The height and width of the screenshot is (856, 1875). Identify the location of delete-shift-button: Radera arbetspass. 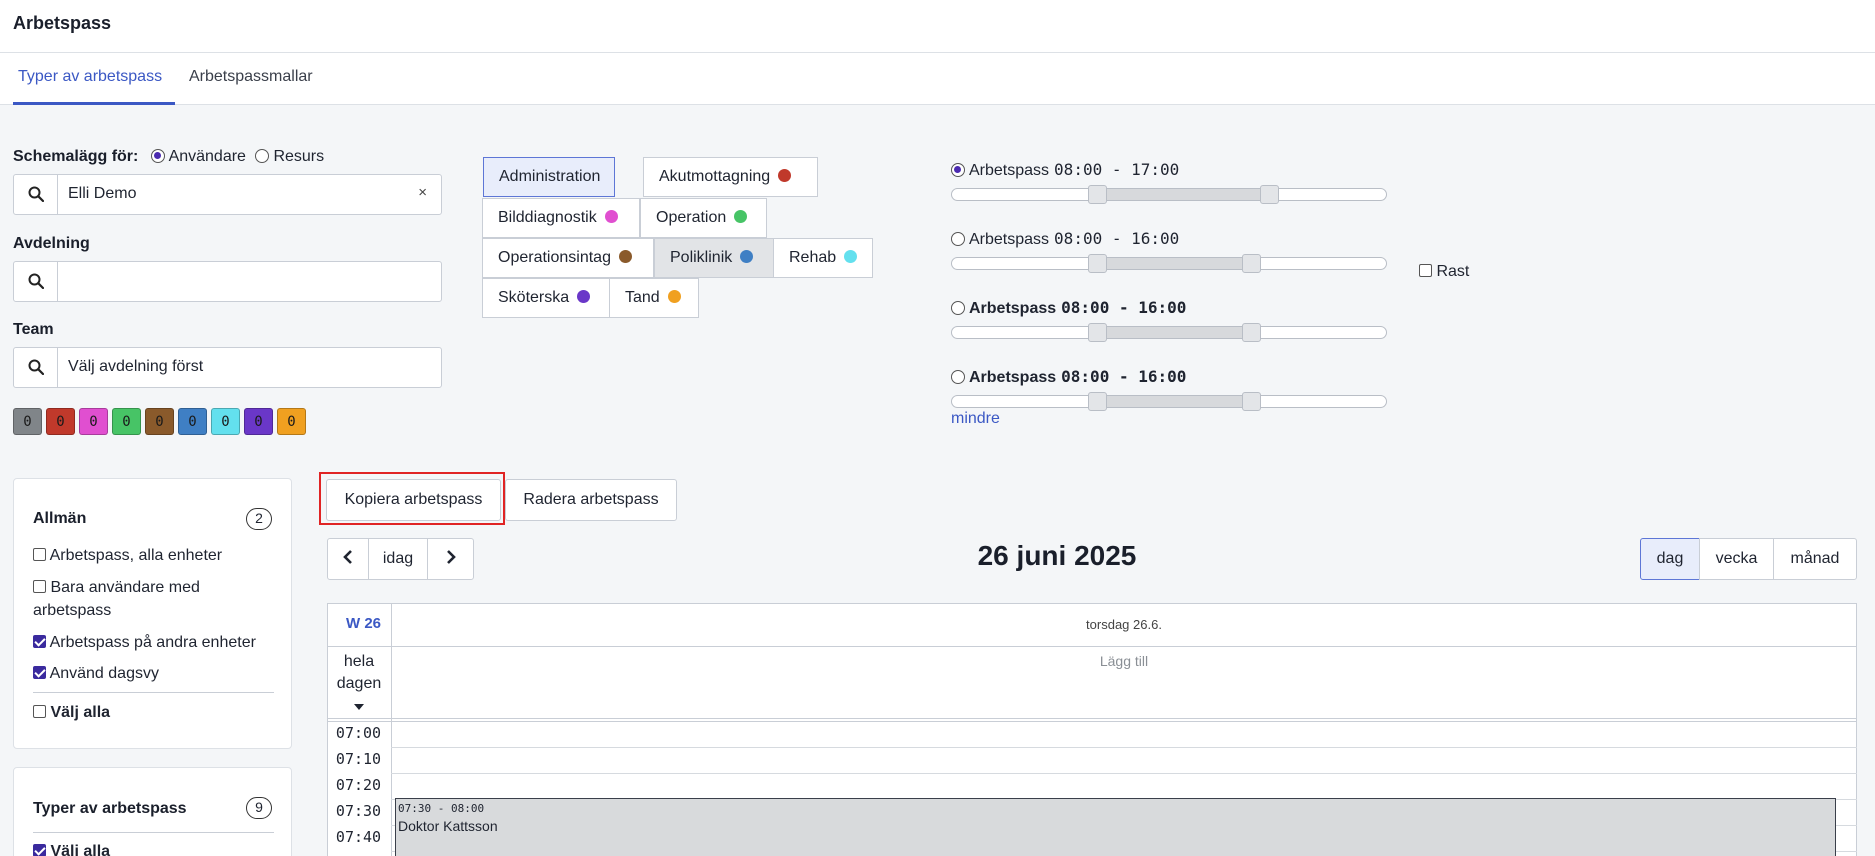
(591, 500).